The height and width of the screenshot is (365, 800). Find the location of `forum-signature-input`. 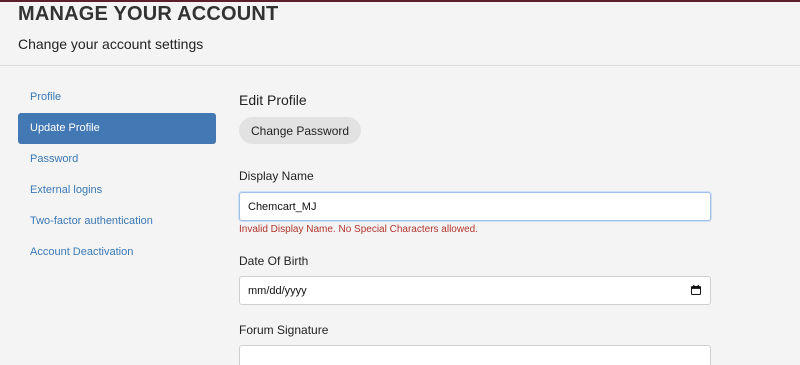

forum-signature-input is located at coordinates (475, 355).